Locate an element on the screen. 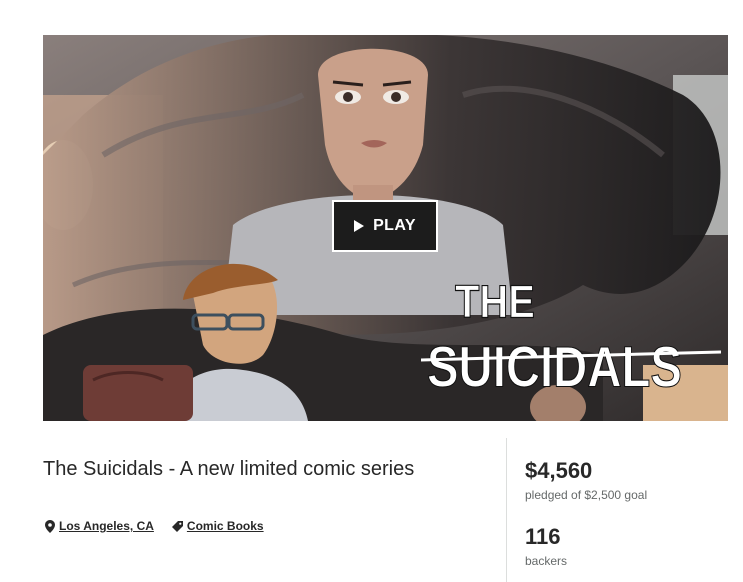 Image resolution: width=743 pixels, height=582 pixels. backers-count: 116 is located at coordinates (543, 536).